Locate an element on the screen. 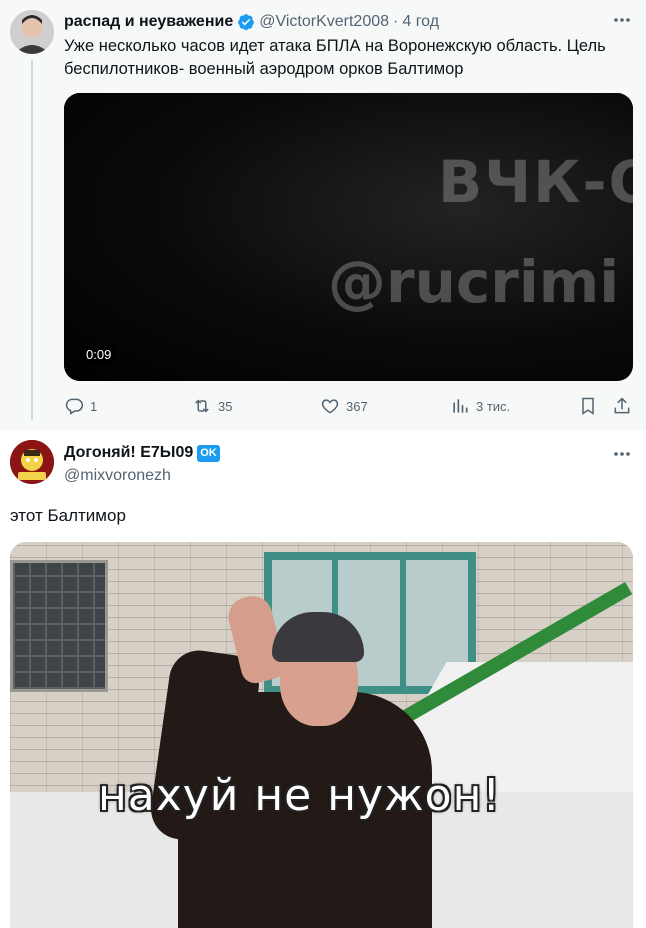  reply-button: 1 is located at coordinates (80, 406).